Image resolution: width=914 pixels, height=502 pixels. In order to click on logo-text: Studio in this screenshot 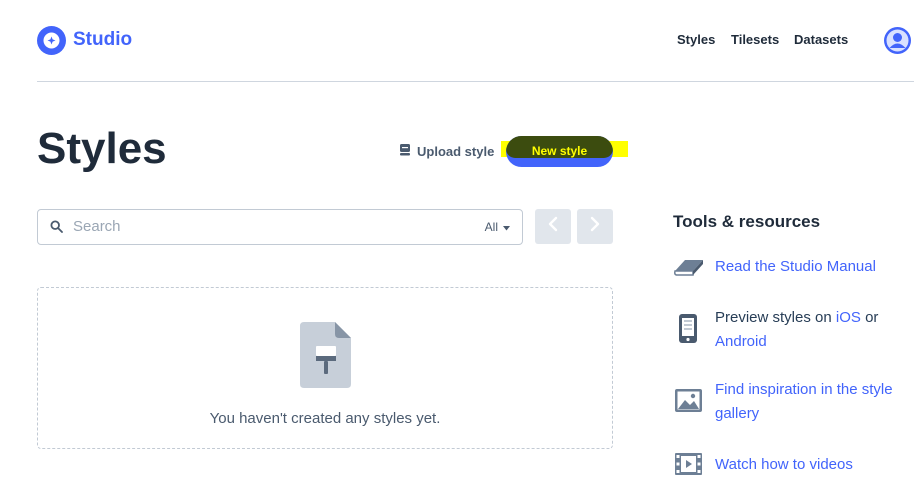, I will do `click(102, 40)`.